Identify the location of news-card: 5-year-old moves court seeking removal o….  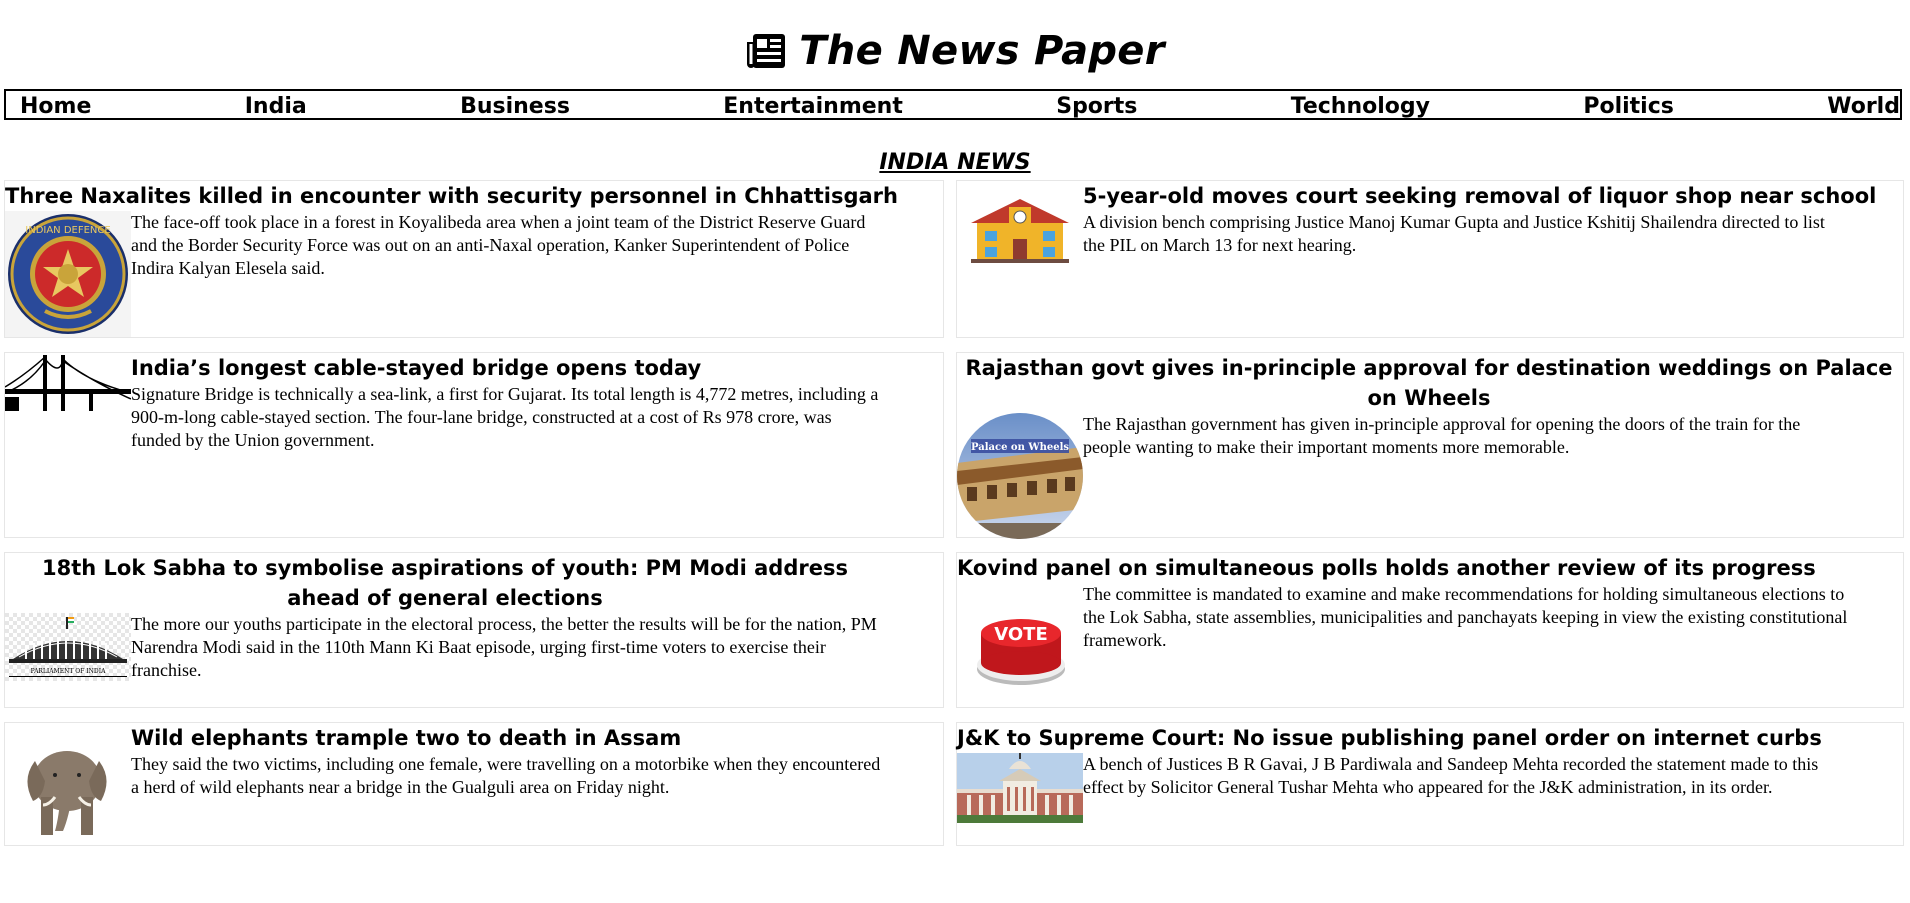
(1430, 259).